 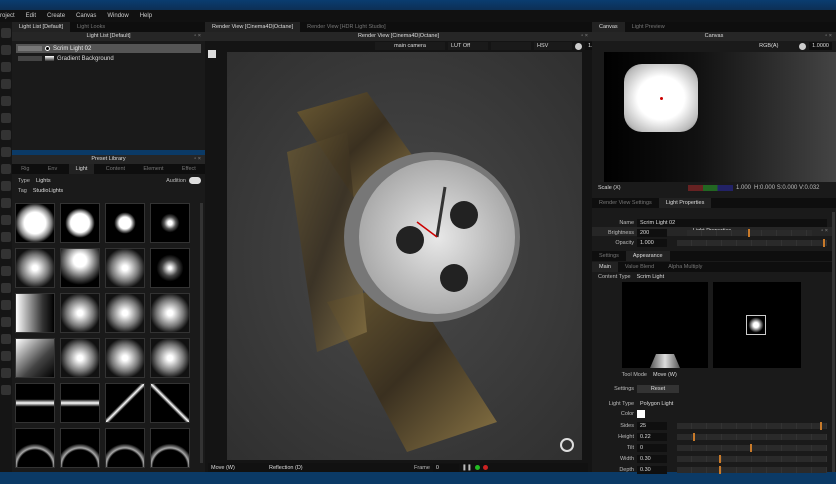 I want to click on param-field: 0.22, so click(x=652, y=437).